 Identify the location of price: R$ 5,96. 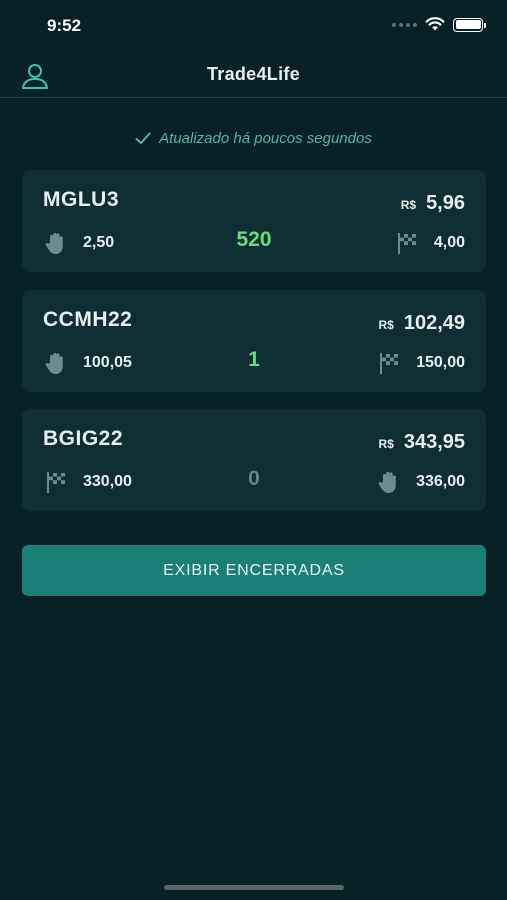
(433, 203).